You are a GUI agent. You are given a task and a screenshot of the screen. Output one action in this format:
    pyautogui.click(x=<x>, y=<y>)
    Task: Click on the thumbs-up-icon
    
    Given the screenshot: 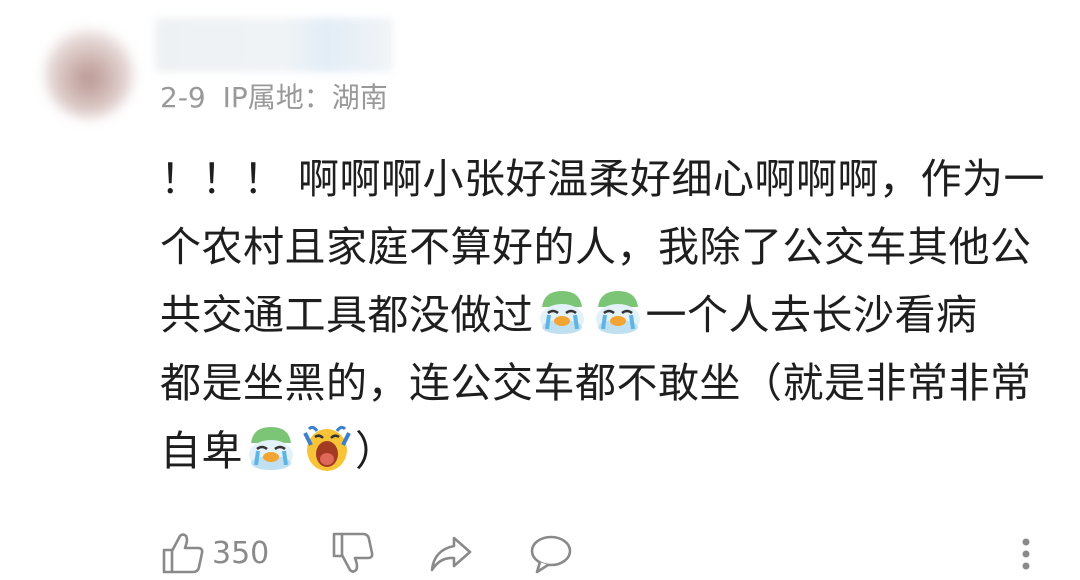 What is the action you would take?
    pyautogui.click(x=183, y=553)
    